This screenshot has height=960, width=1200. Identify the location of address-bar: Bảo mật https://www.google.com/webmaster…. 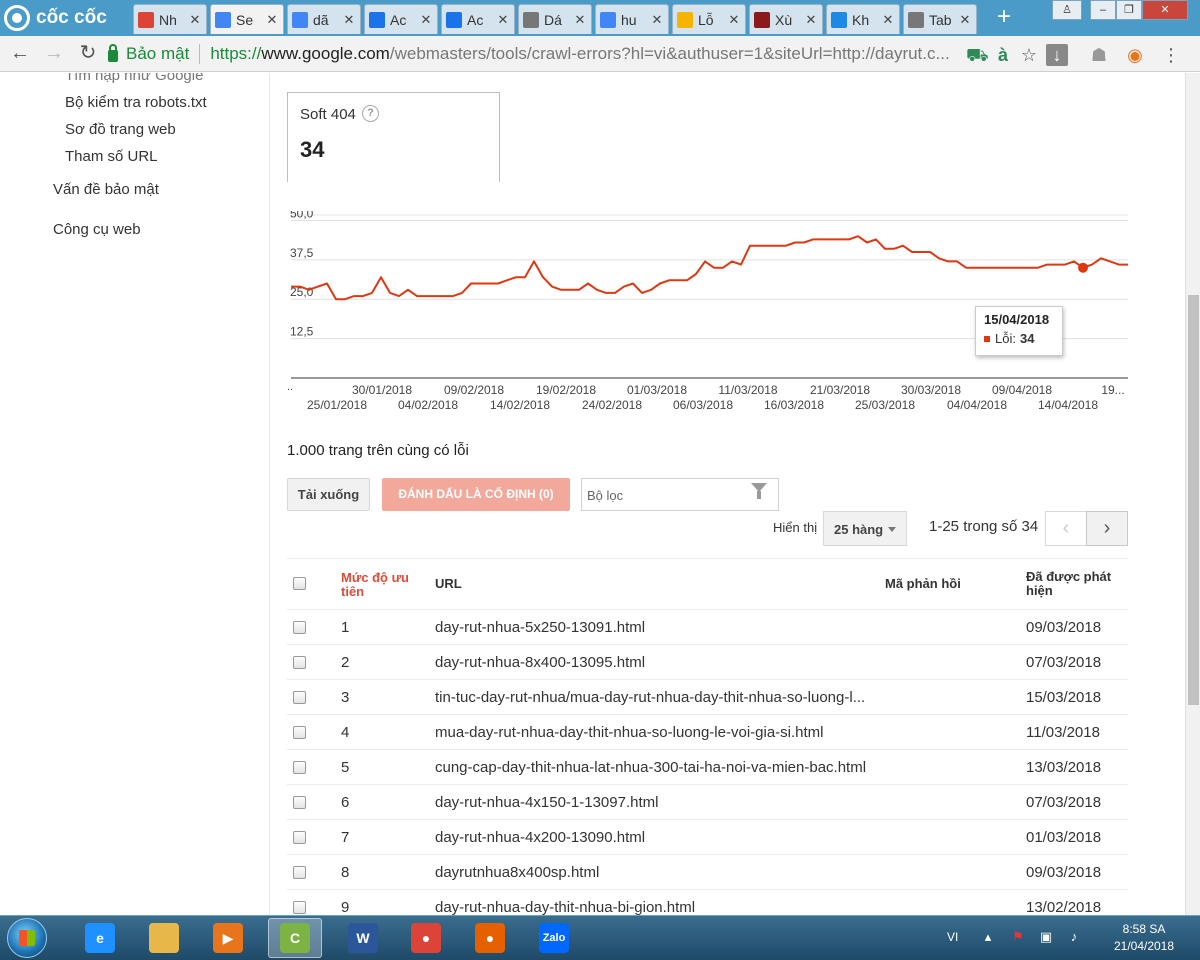
(588, 54).